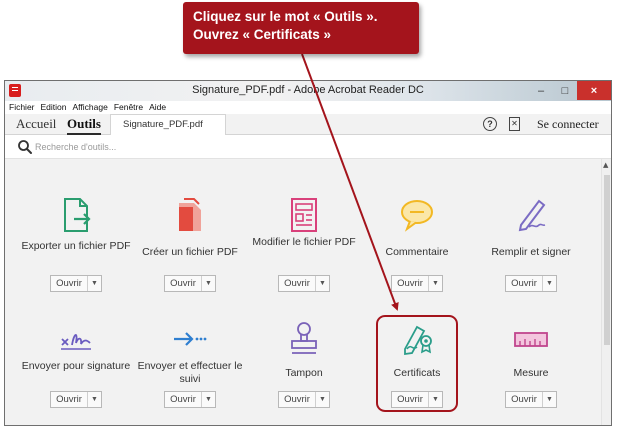 The image size is (617, 432). What do you see at coordinates (308, 107) in the screenshot?
I see `menu-bar: Fichier Edition Affichage Fenêtre Aide` at bounding box center [308, 107].